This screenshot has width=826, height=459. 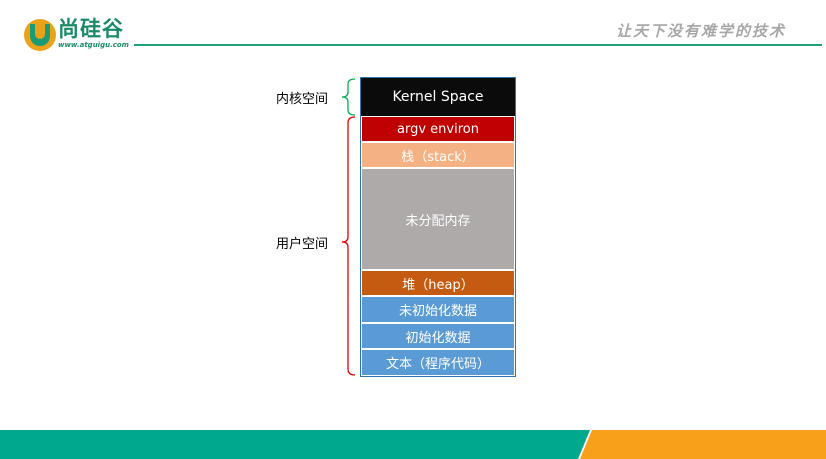 I want to click on user-brace, so click(x=348, y=246).